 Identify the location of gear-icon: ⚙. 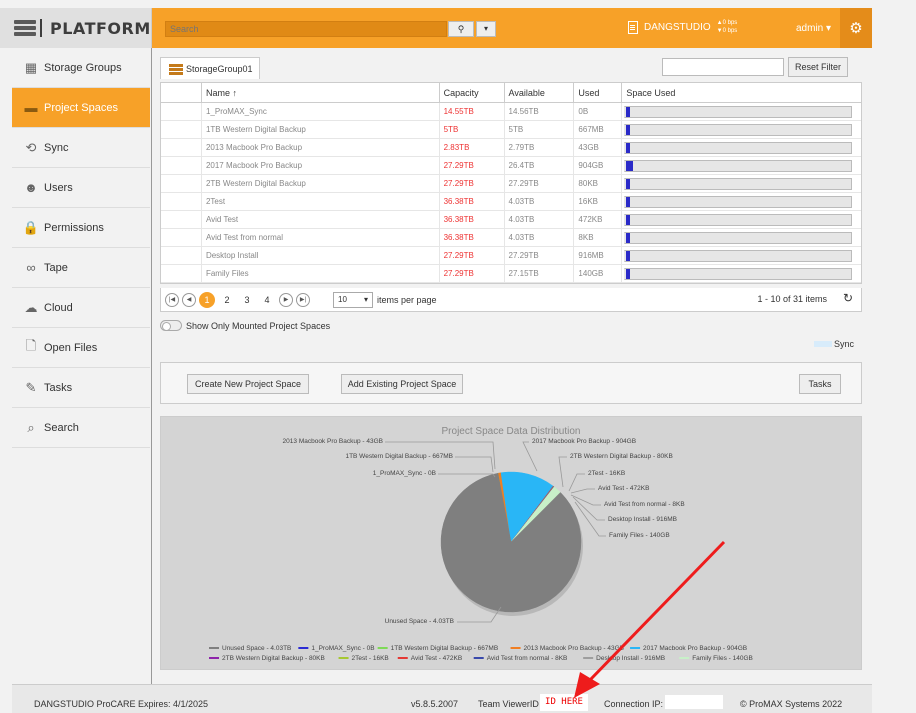
(856, 28).